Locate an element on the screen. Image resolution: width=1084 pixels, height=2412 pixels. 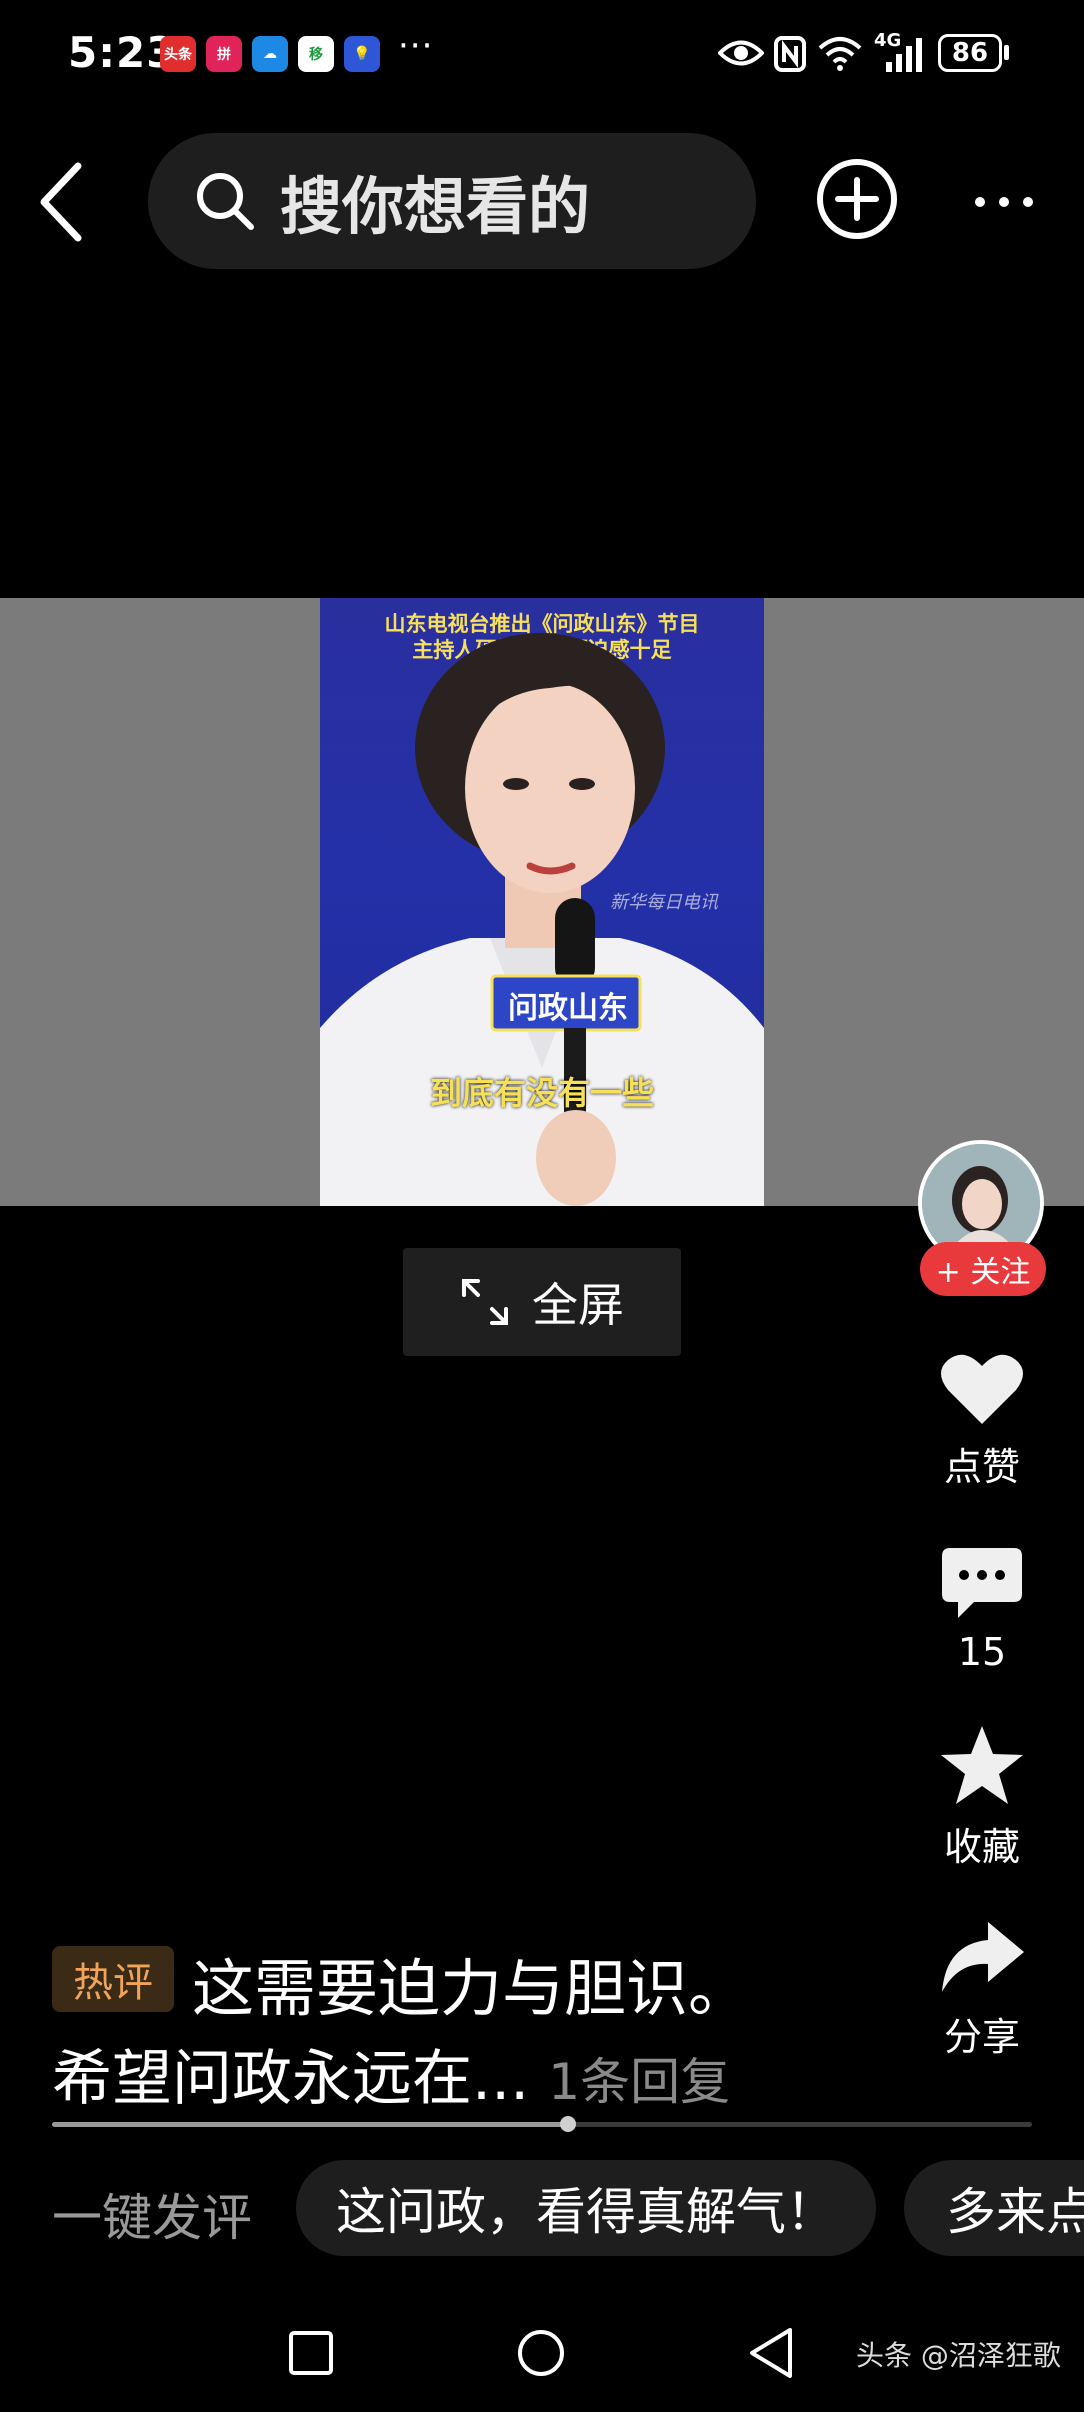
like-button: 点赞 is located at coordinates (982, 1420).